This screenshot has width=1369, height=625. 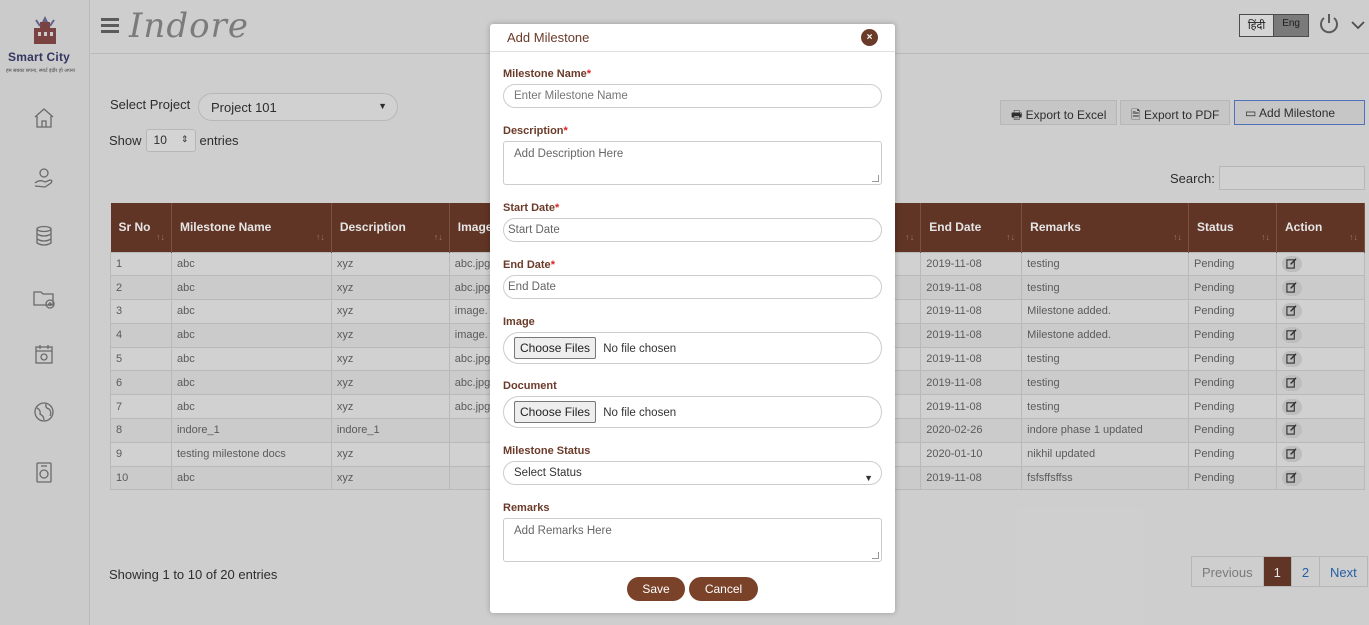 What do you see at coordinates (692, 287) in the screenshot?
I see `end-date-input: End Date` at bounding box center [692, 287].